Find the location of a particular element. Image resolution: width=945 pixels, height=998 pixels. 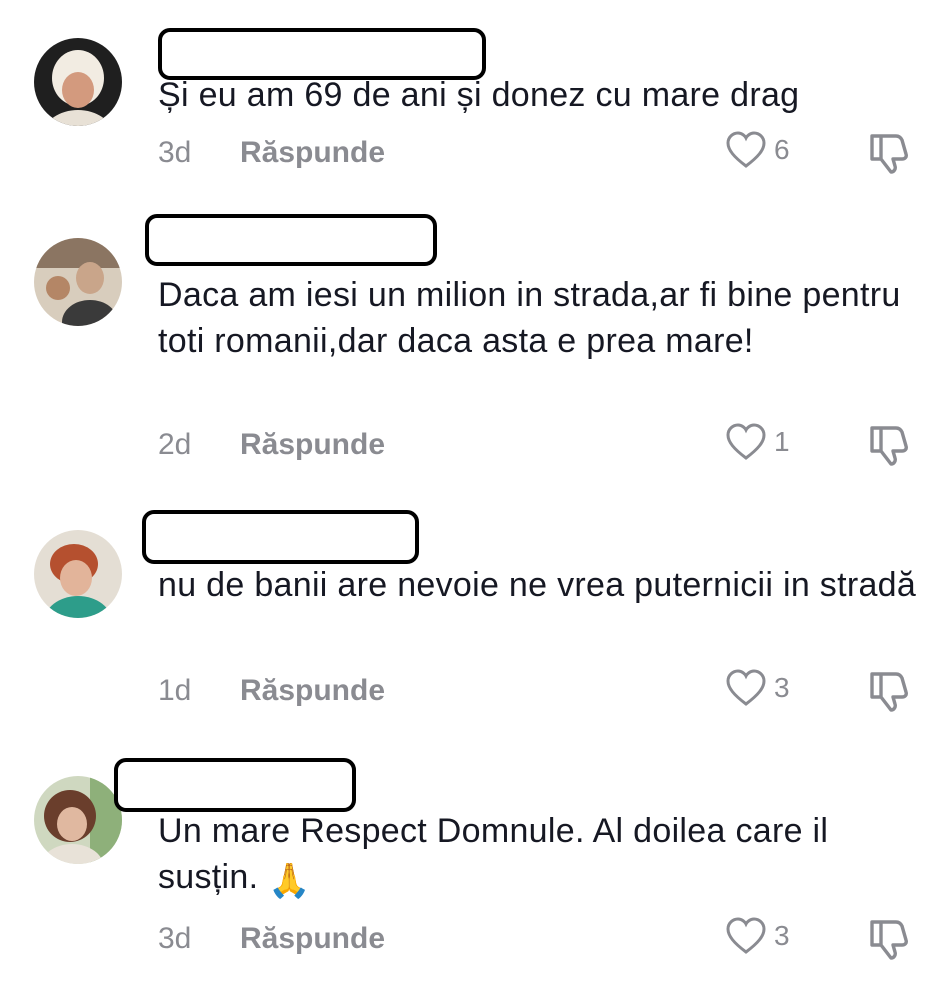

comment-meta: 1d Răspunde 3 is located at coordinates (538, 691).